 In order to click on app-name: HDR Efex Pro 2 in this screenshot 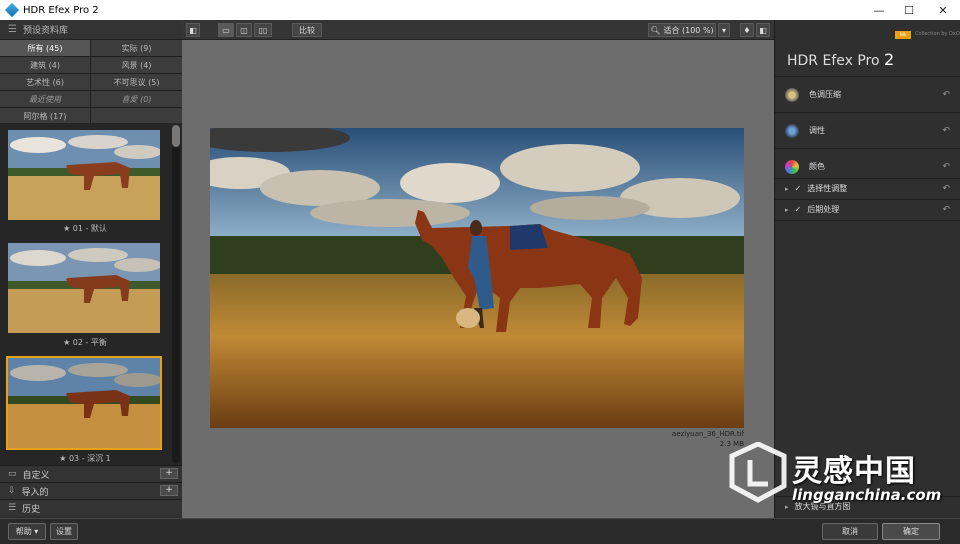, I will do `click(840, 59)`.